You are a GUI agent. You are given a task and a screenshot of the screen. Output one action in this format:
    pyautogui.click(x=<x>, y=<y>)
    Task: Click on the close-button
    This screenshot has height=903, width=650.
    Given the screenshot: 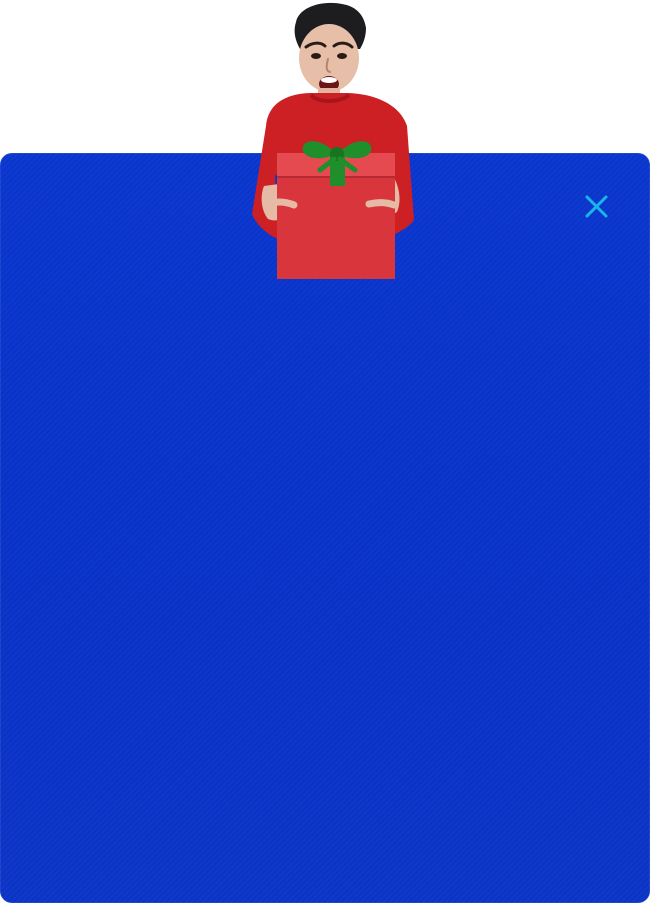 What is the action you would take?
    pyautogui.click(x=596, y=206)
    